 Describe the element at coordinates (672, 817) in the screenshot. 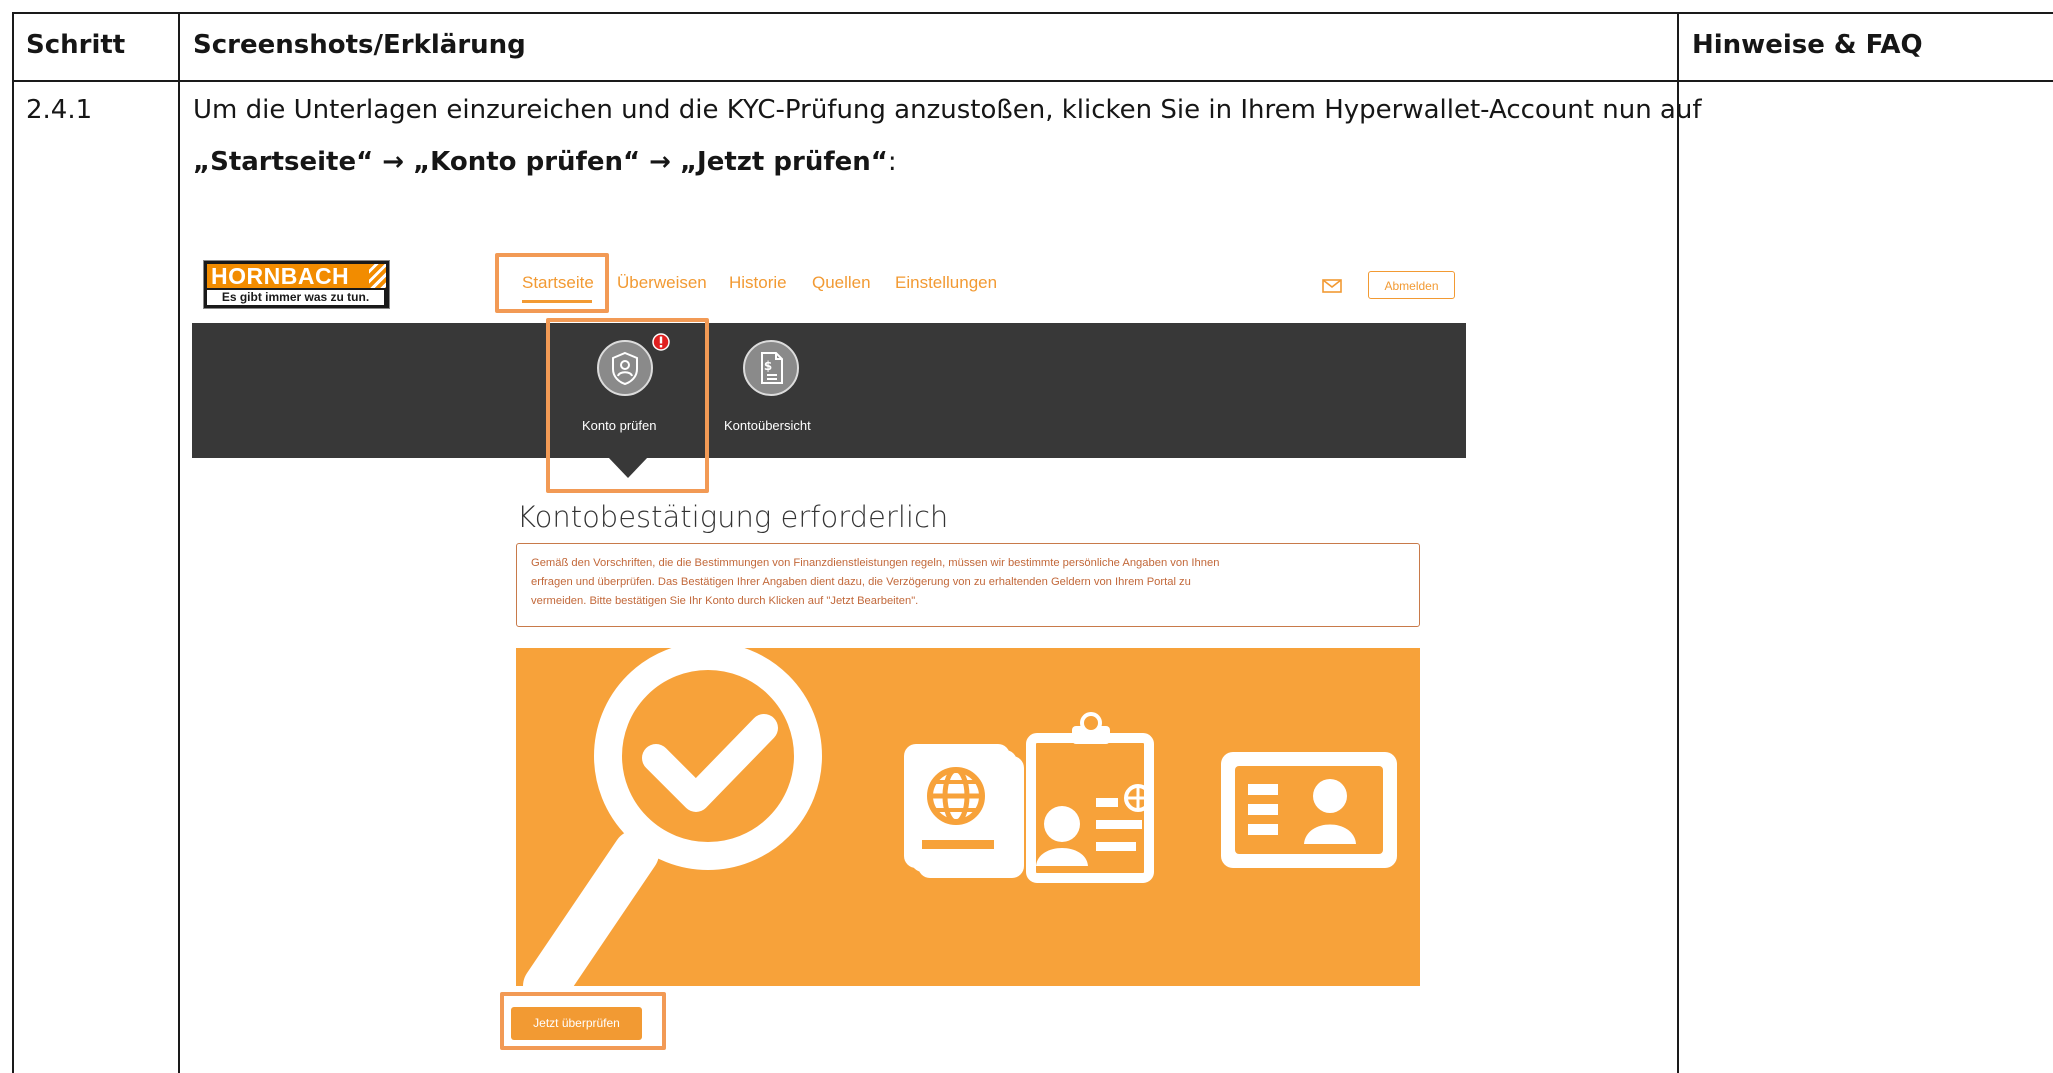

I see `magnifier-check-icon` at that location.